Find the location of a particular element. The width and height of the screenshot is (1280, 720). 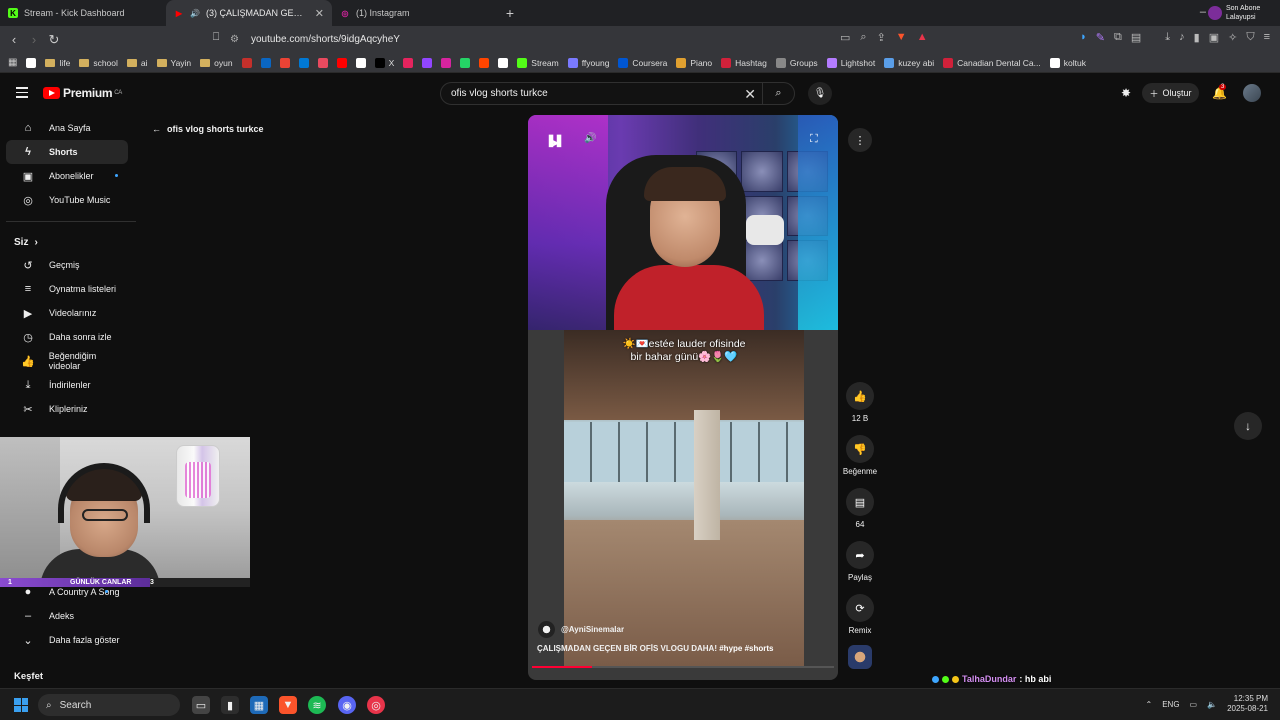

download-icon: ⤓ is located at coordinates (1167, 37).